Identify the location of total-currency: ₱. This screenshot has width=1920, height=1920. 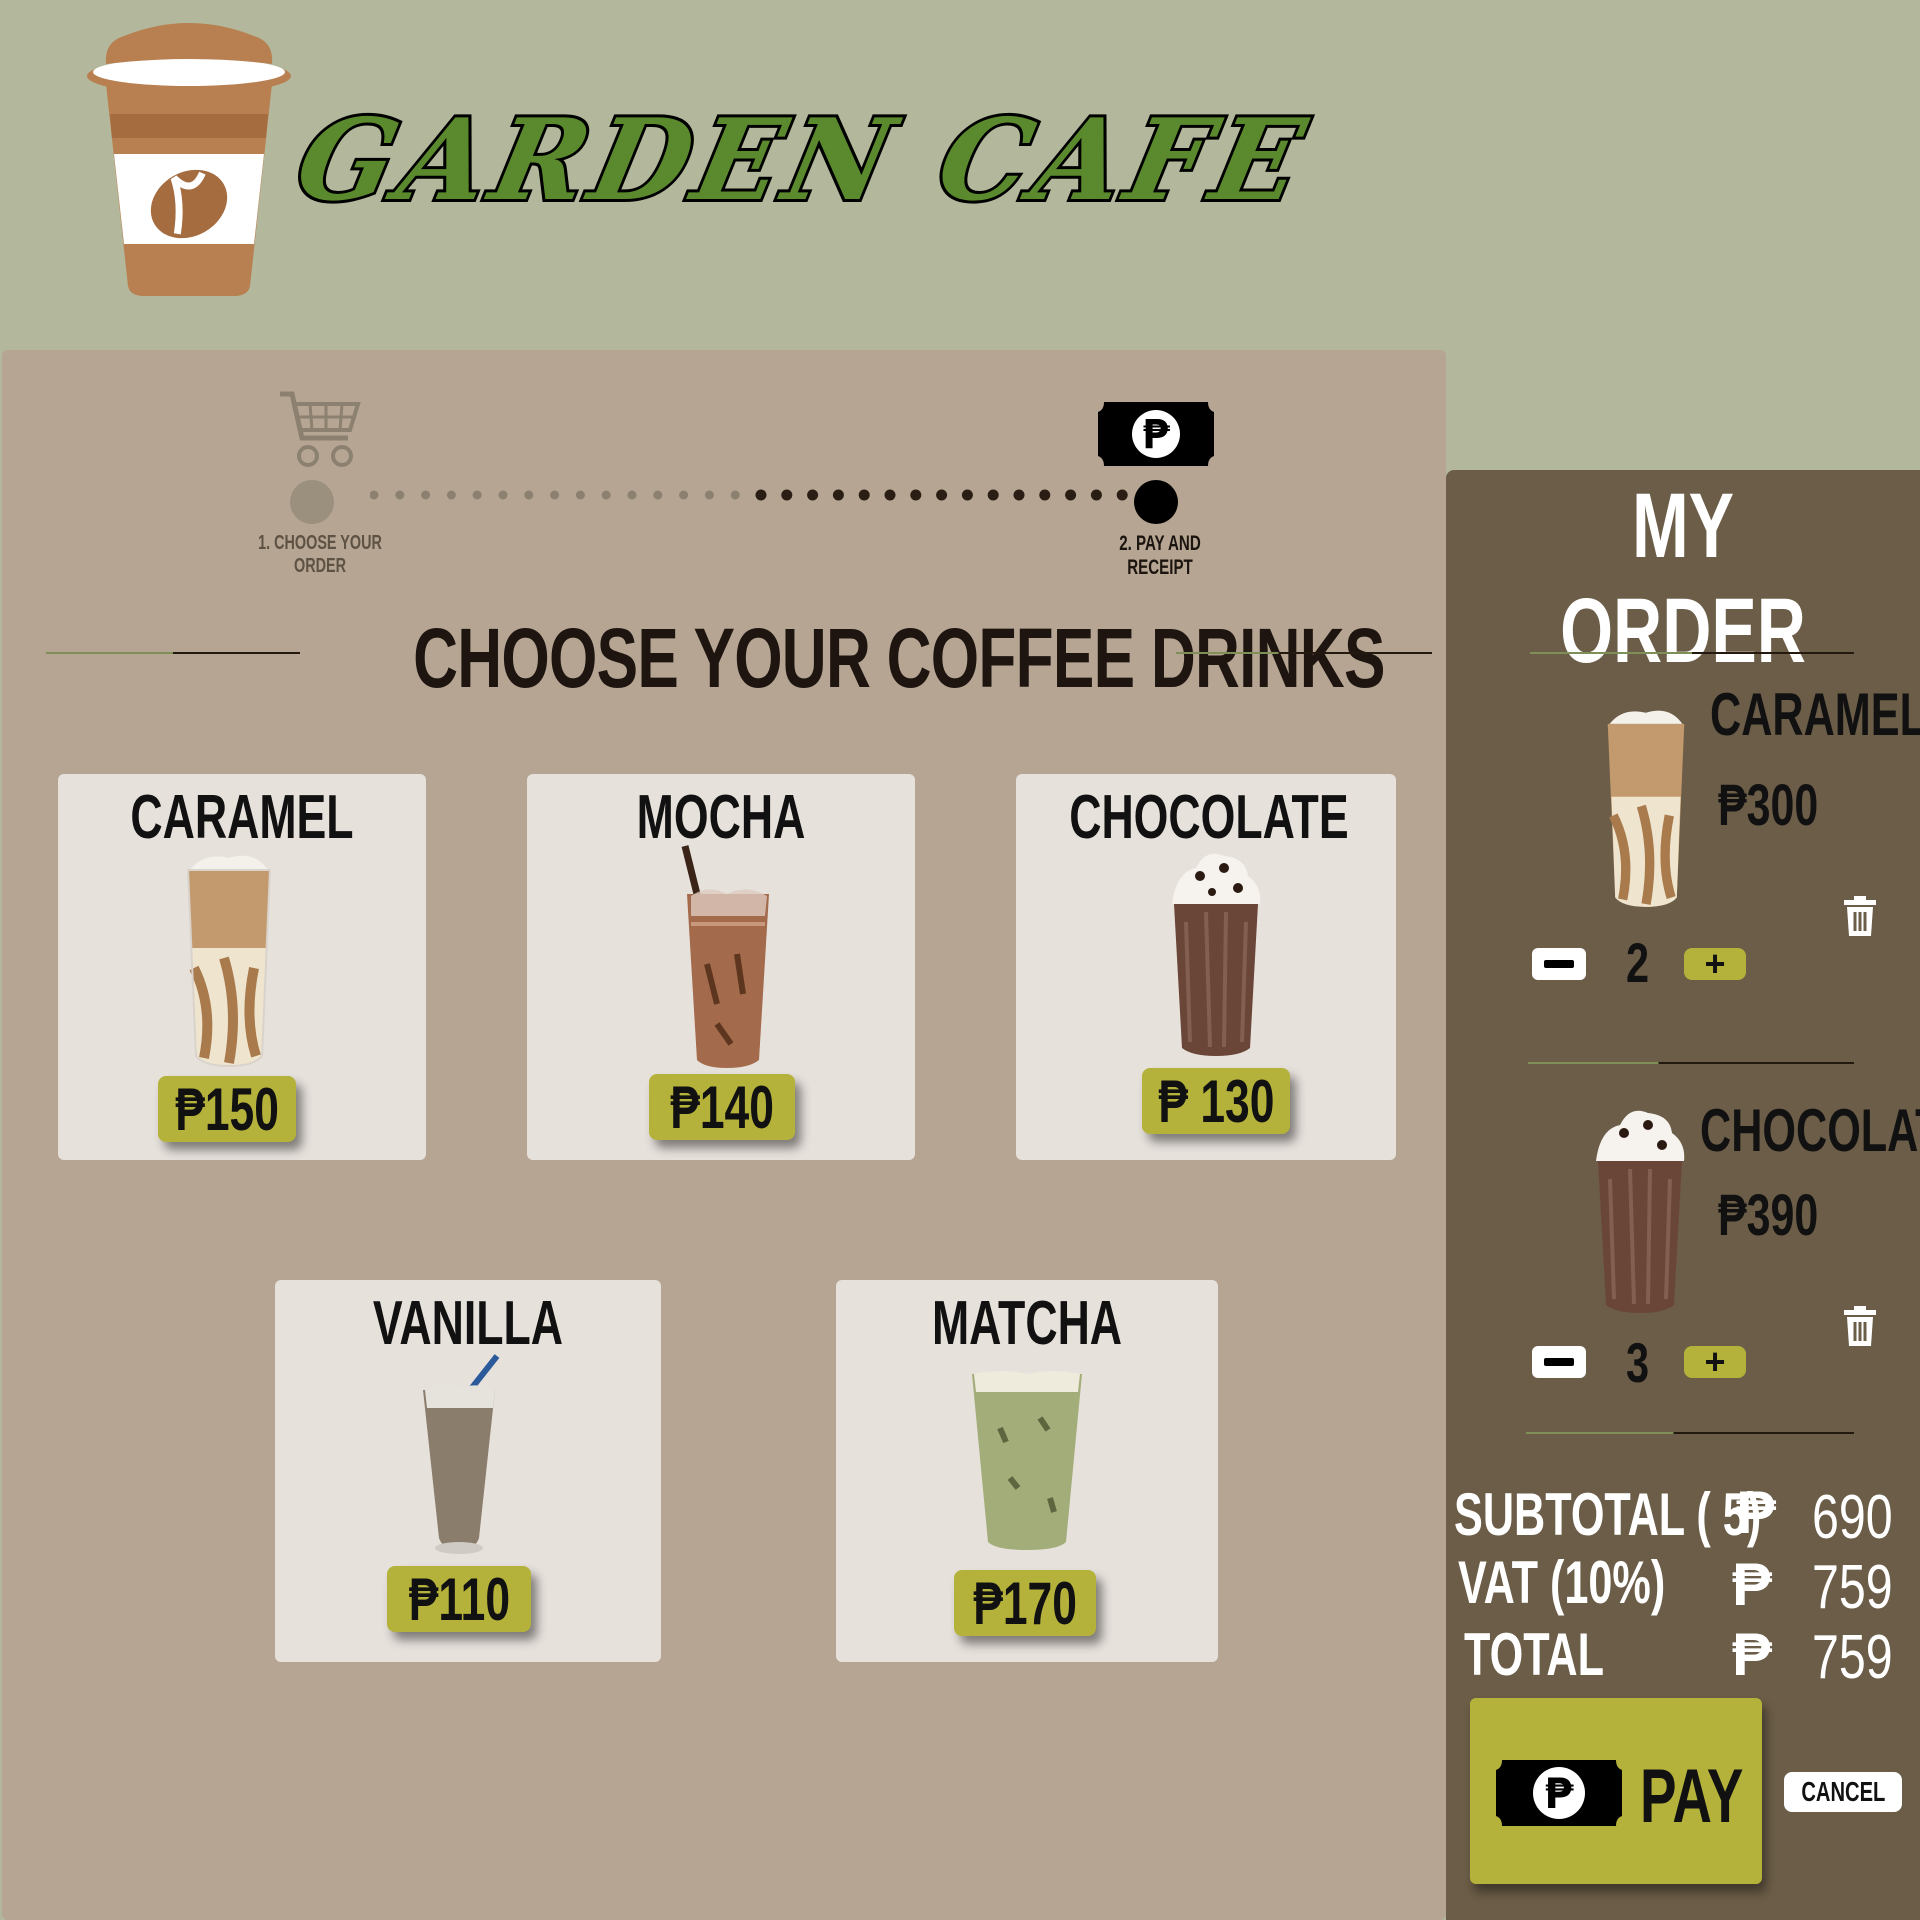
(1752, 1654).